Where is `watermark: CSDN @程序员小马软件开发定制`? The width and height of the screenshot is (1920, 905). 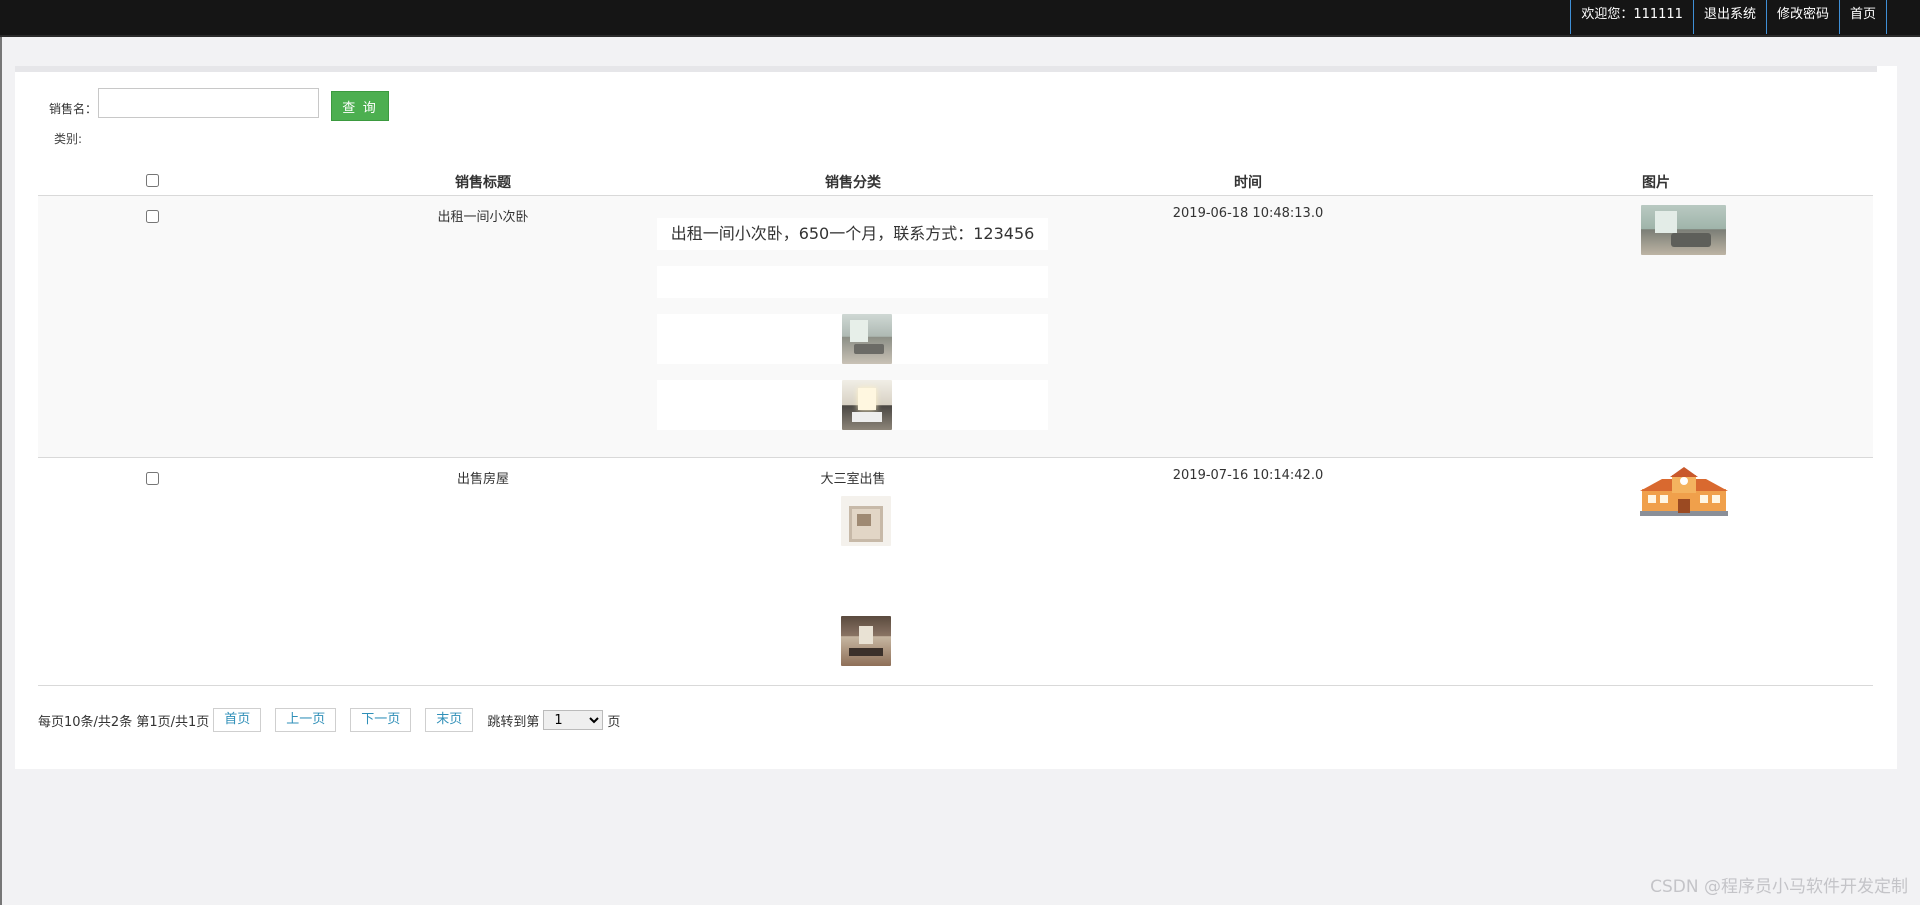
watermark: CSDN @程序员小马软件开发定制 is located at coordinates (1779, 887).